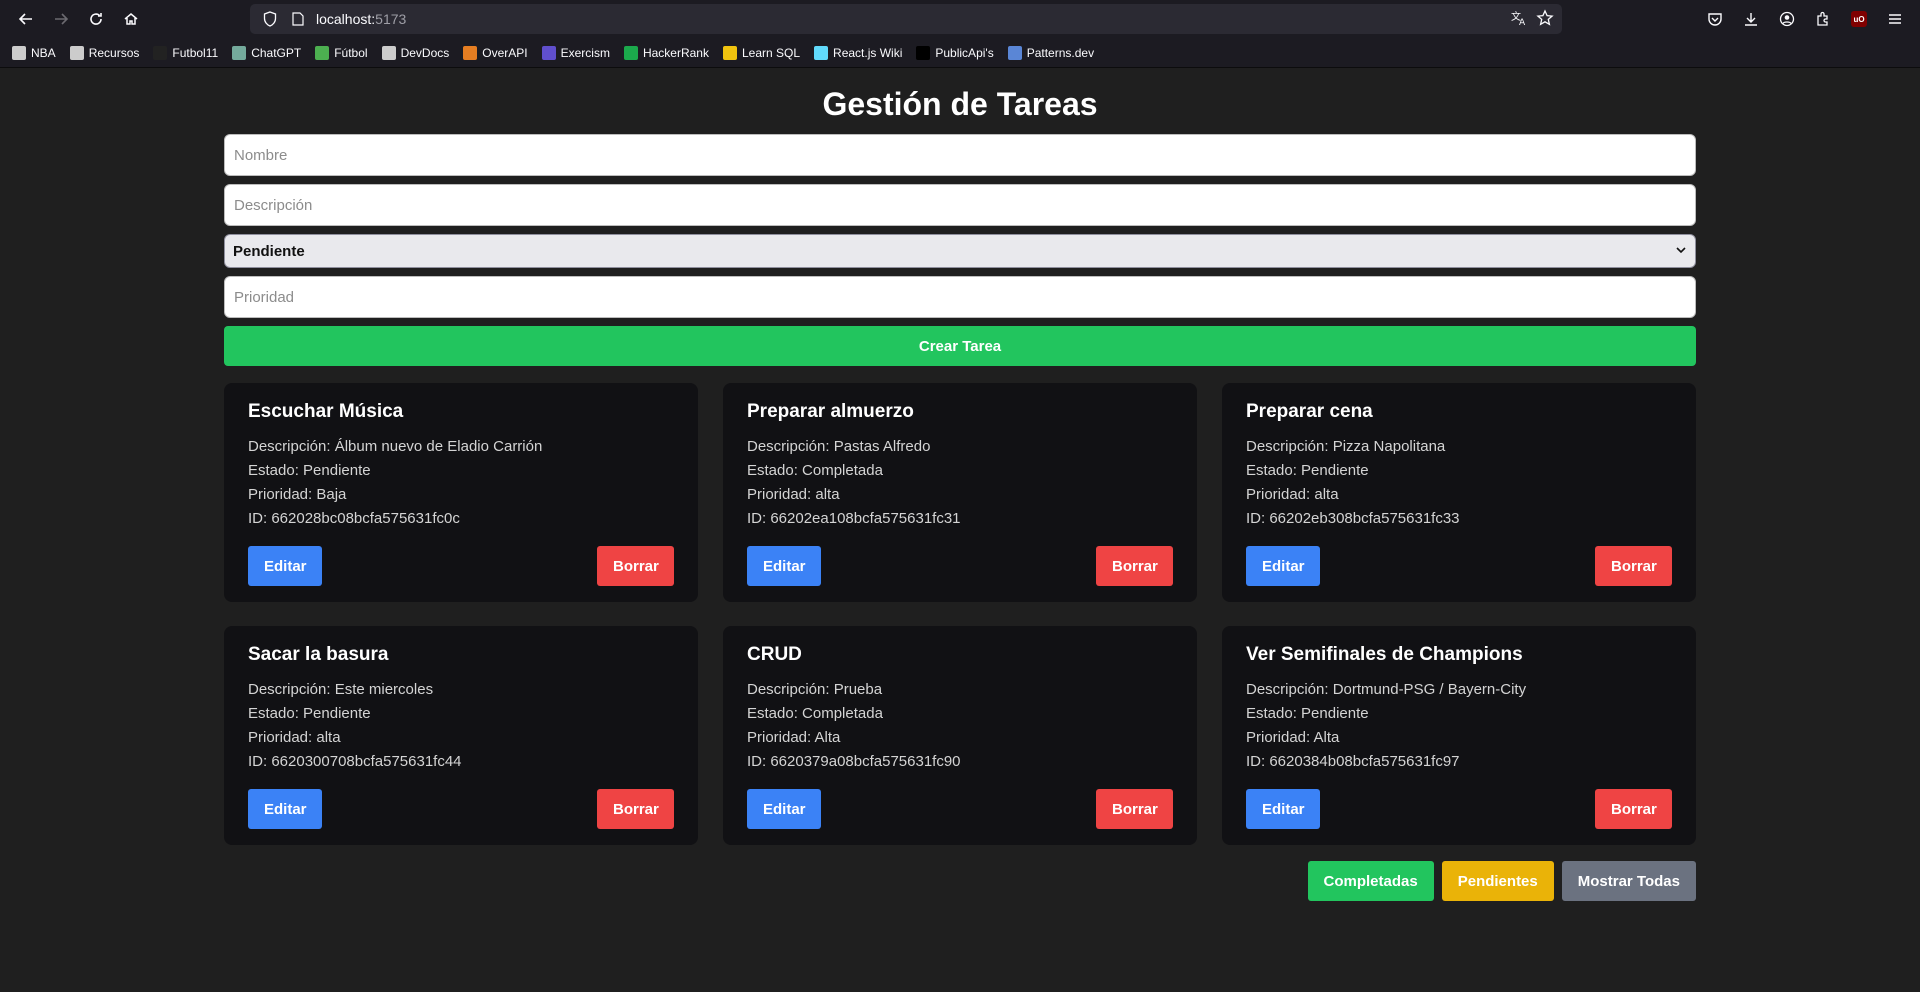  I want to click on name-input, so click(960, 155).